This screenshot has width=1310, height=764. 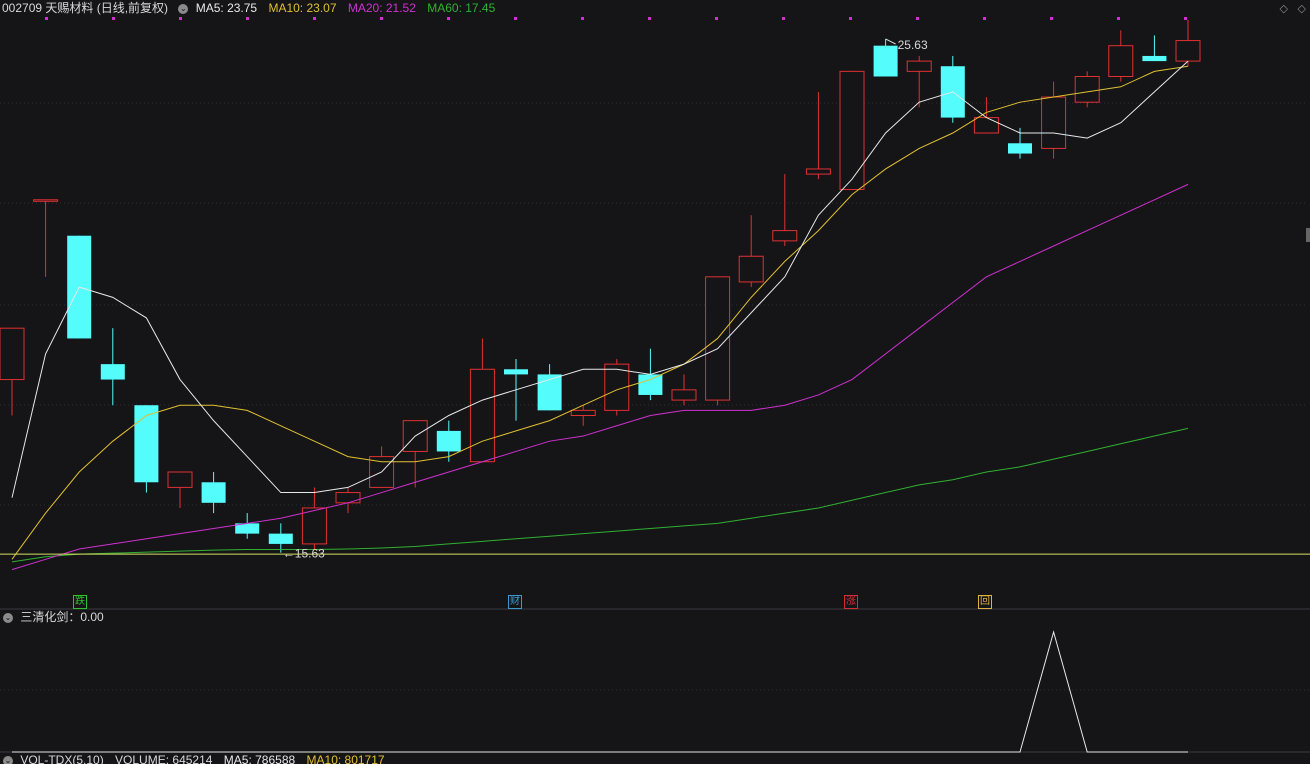 I want to click on high-arrow, so click(x=890, y=41).